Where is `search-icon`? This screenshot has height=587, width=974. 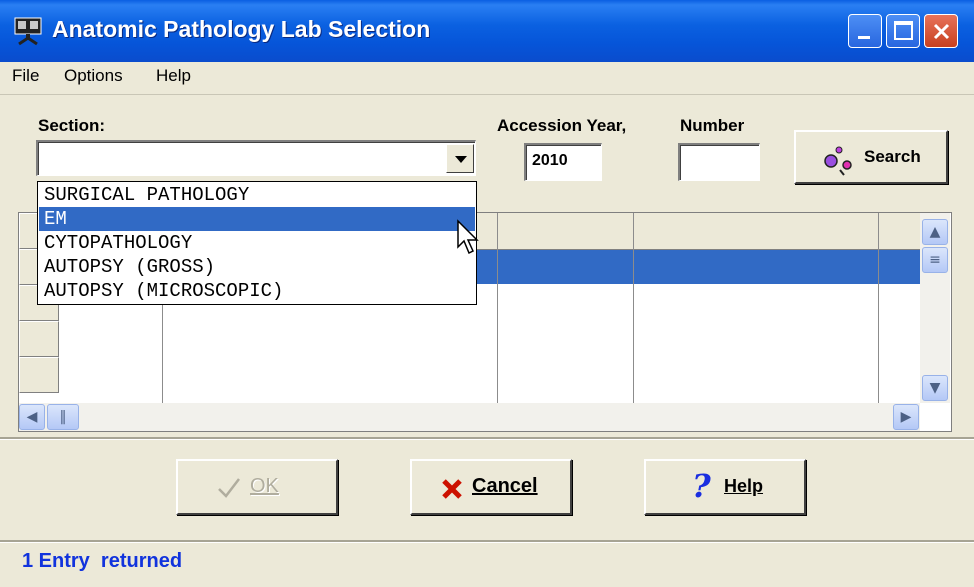
search-icon is located at coordinates (838, 161).